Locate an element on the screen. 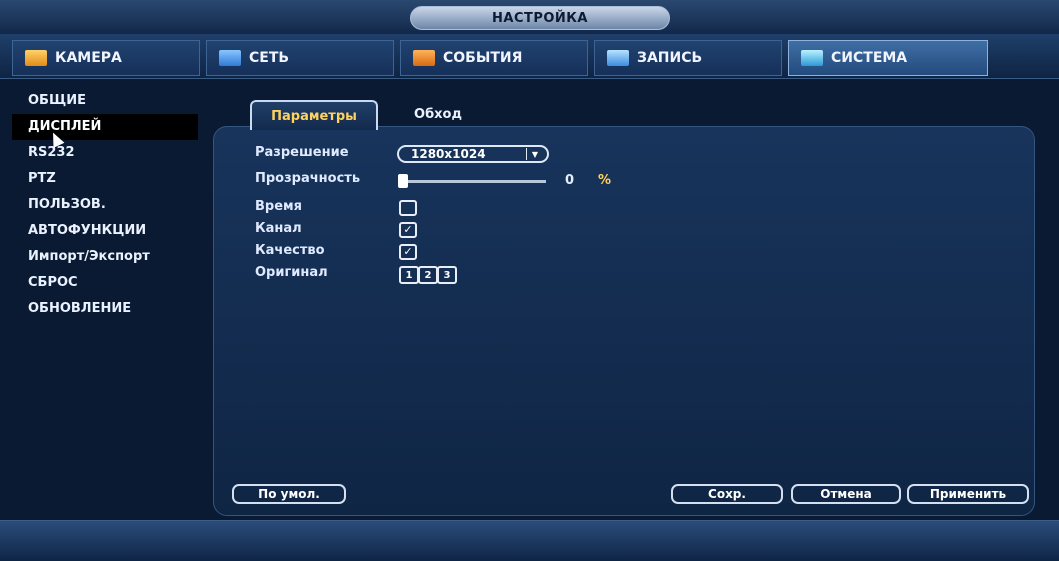  original-option-3: 3 is located at coordinates (447, 275).